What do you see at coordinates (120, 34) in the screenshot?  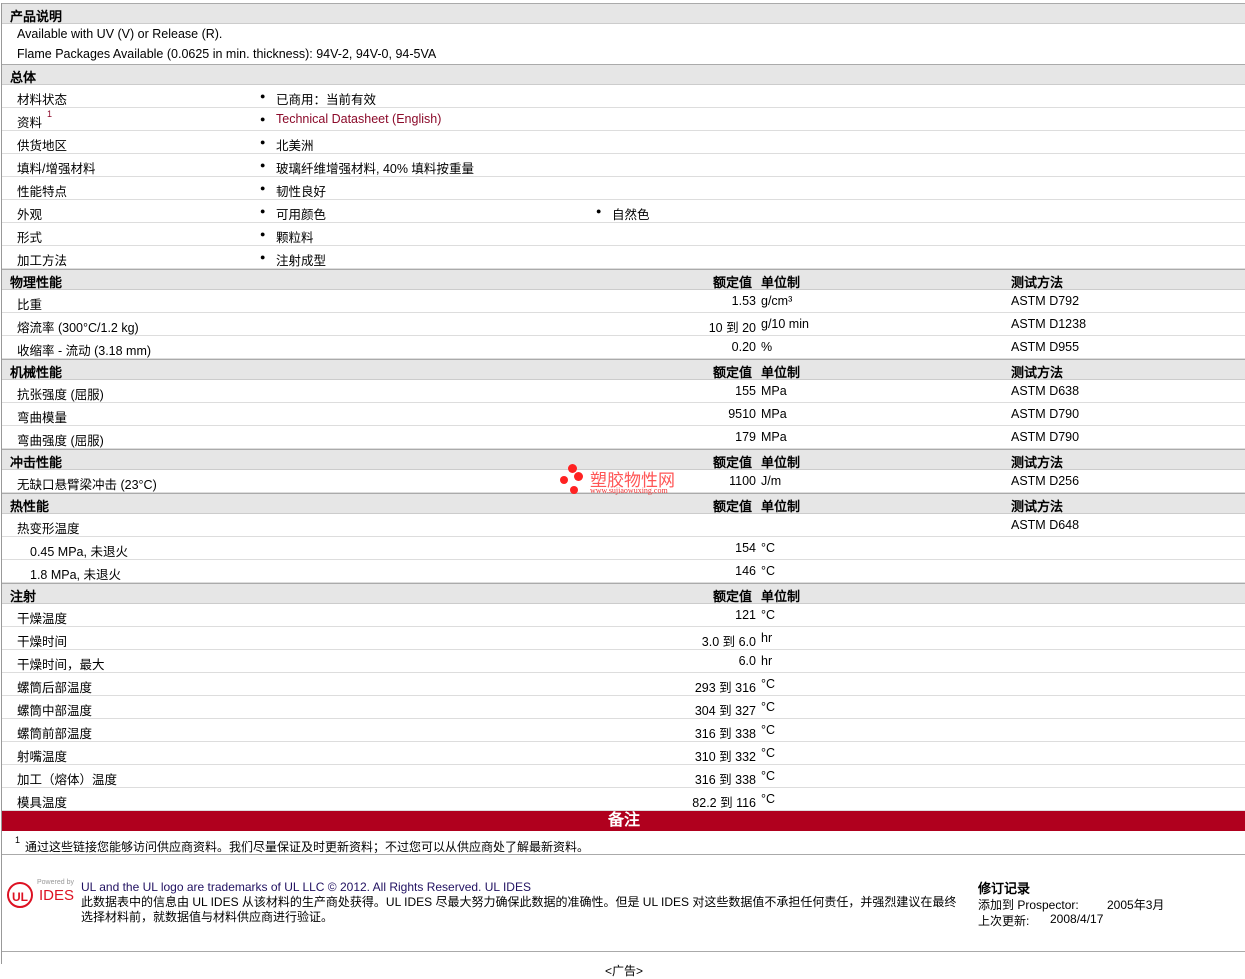 I see `description-text: Available with UV (V) or Release (R).` at bounding box center [120, 34].